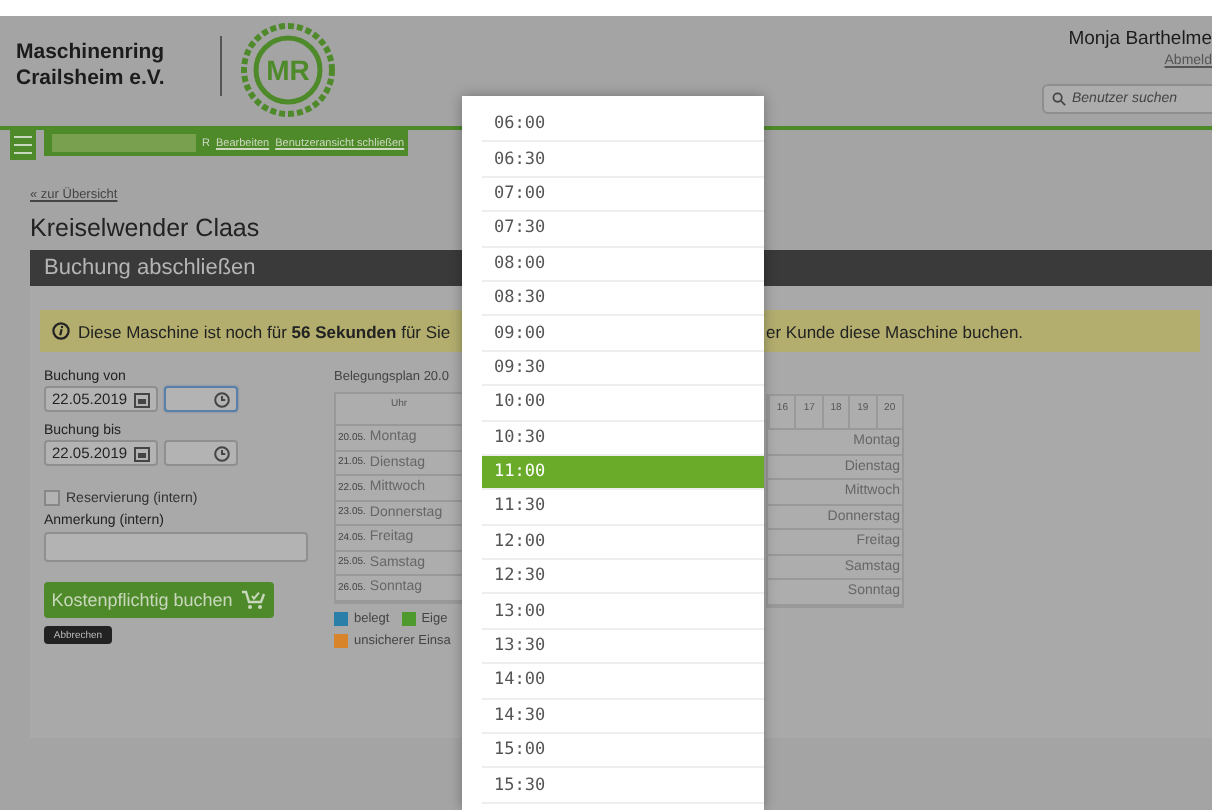 This screenshot has height=810, width=1212. I want to click on notice-text: er Kunde diese Maschine buchen., so click(895, 331).